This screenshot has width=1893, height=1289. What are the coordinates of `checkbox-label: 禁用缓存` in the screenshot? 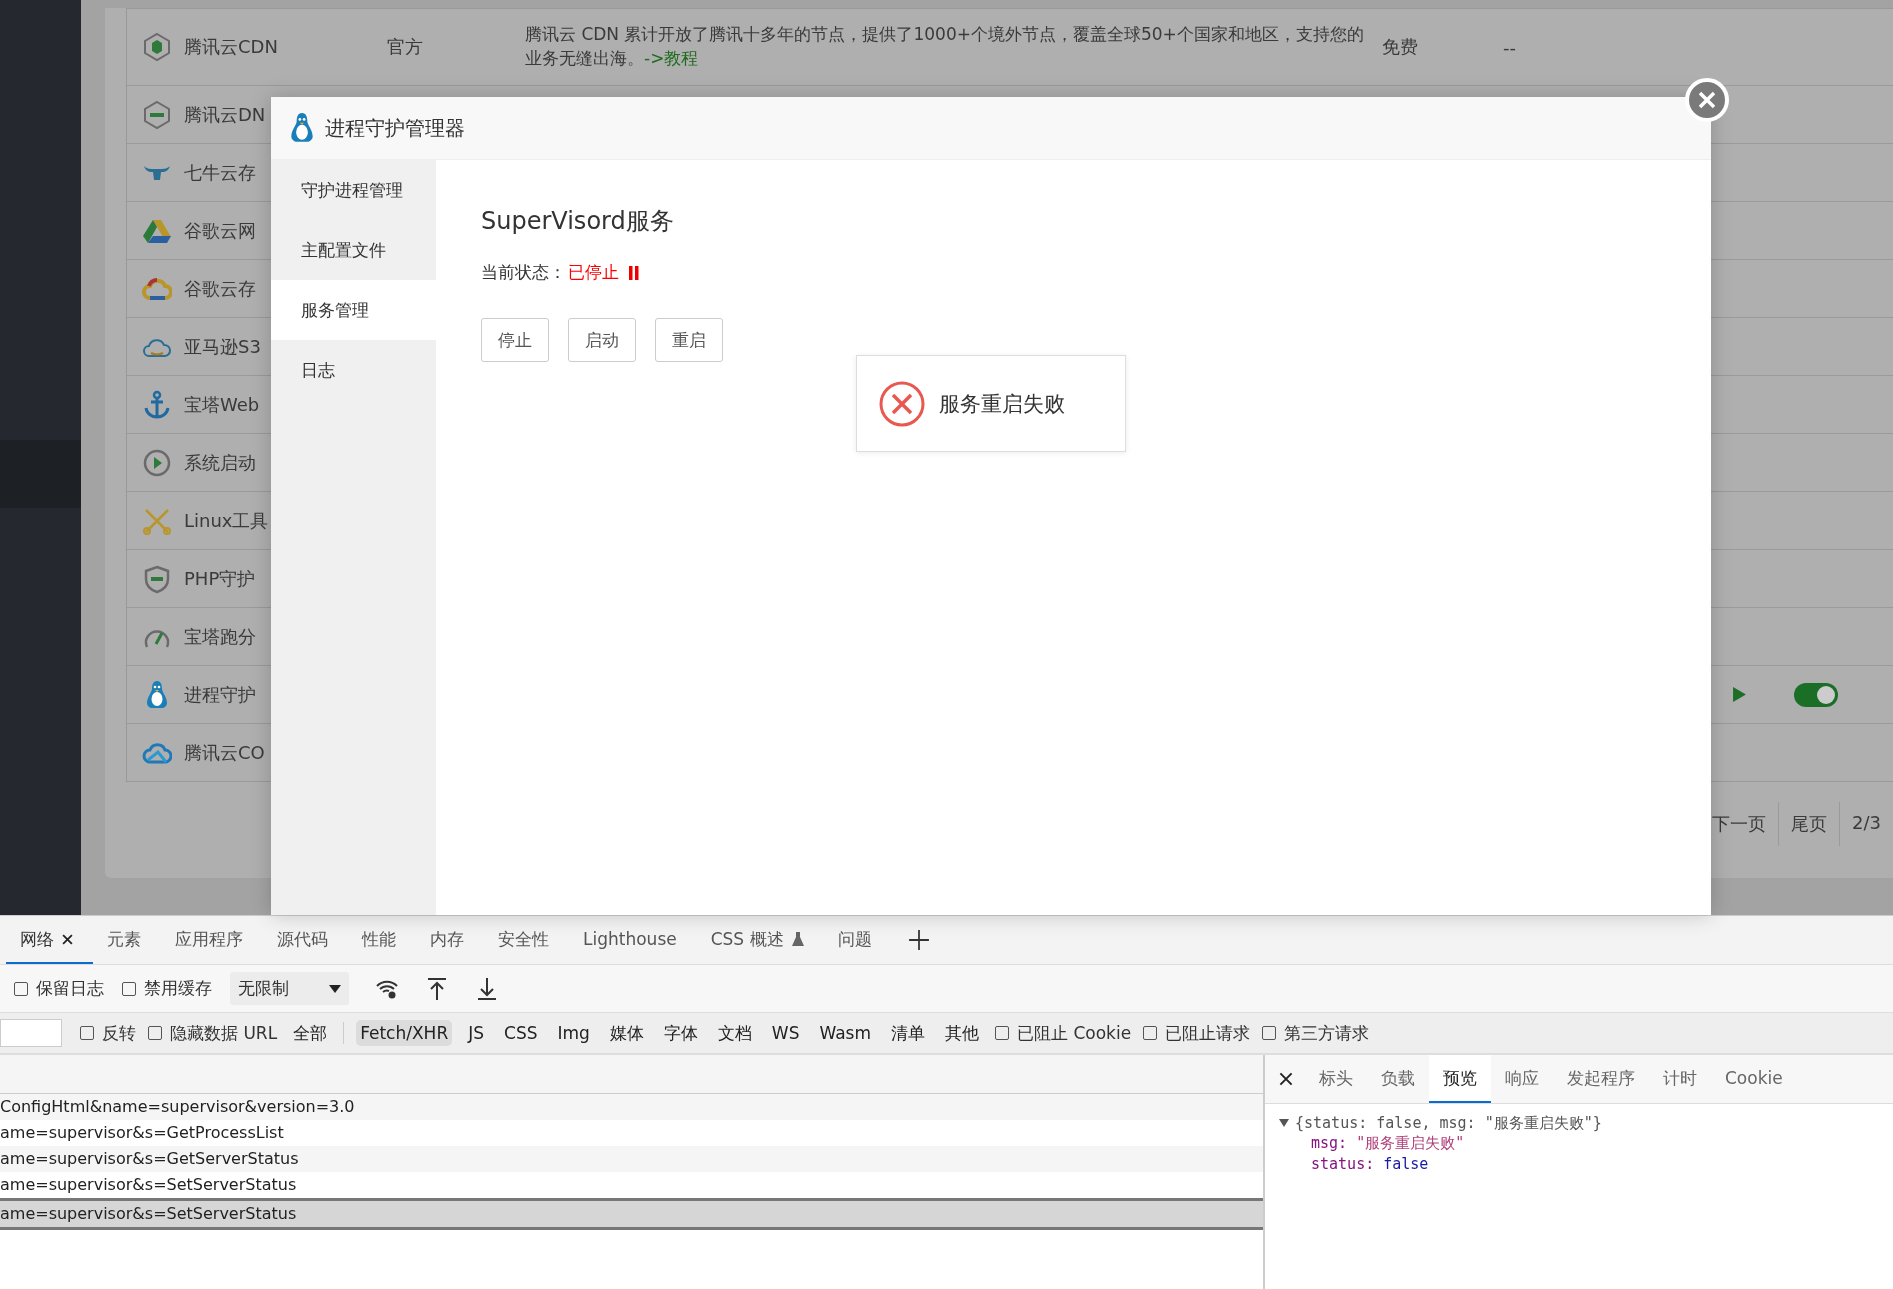 It's located at (178, 988).